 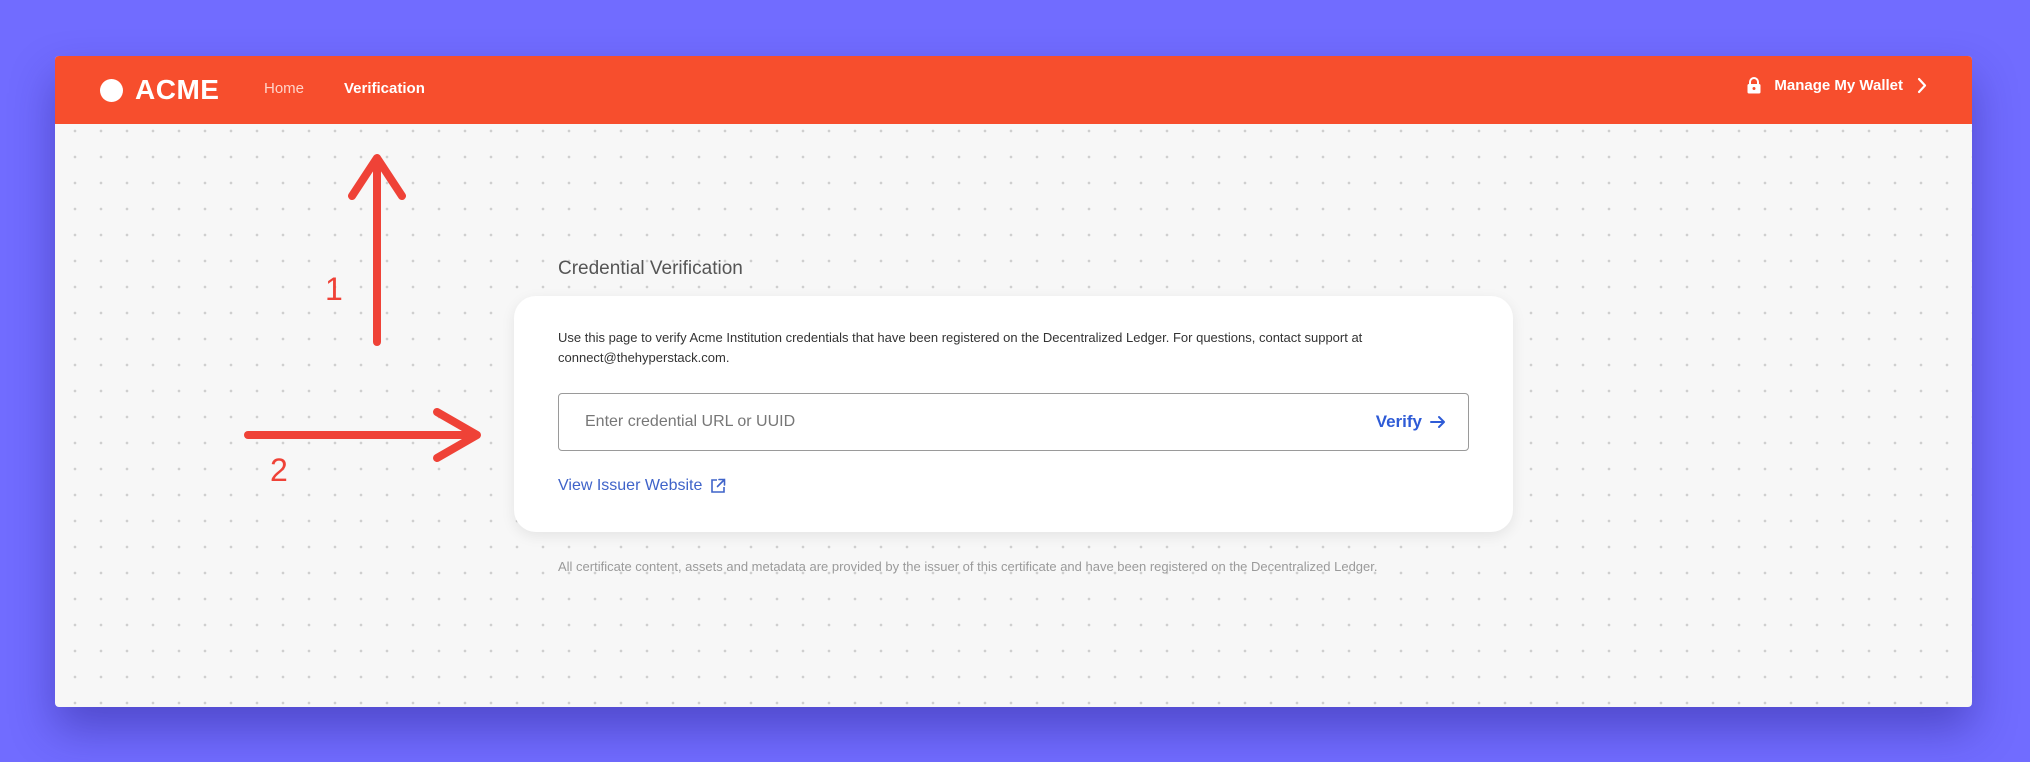 I want to click on manage-wallet-label: Manage My Wallet, so click(x=1838, y=85).